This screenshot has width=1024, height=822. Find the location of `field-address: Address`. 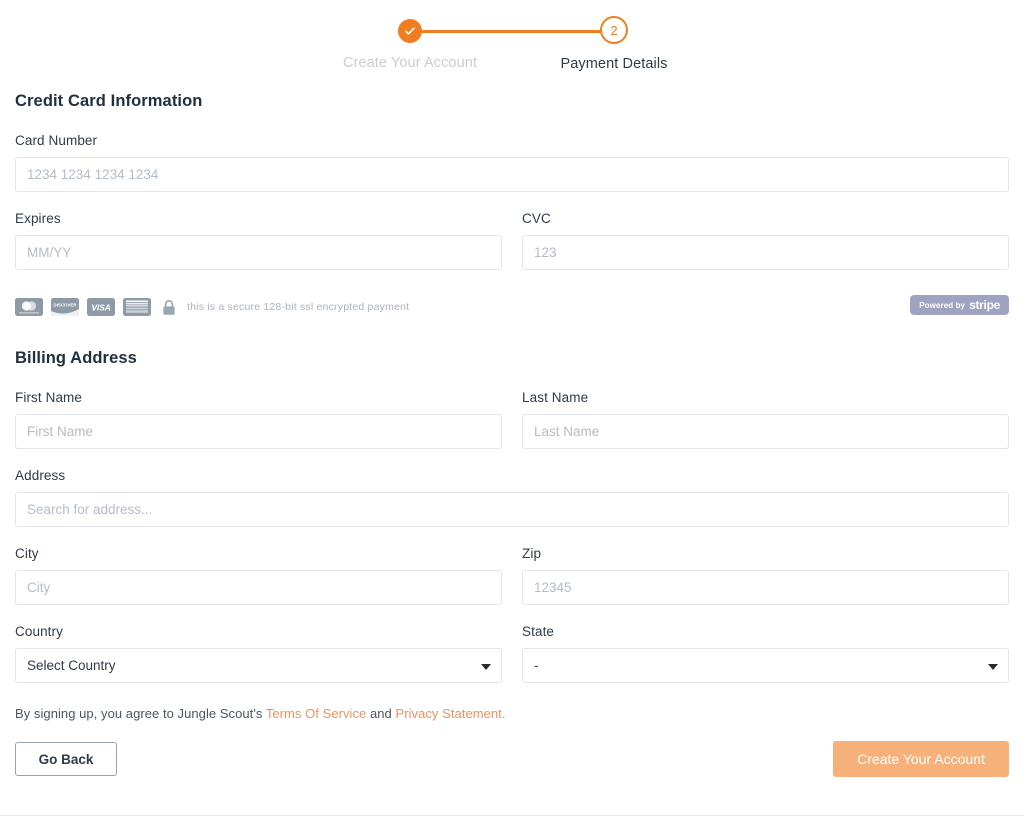

field-address: Address is located at coordinates (512, 497).